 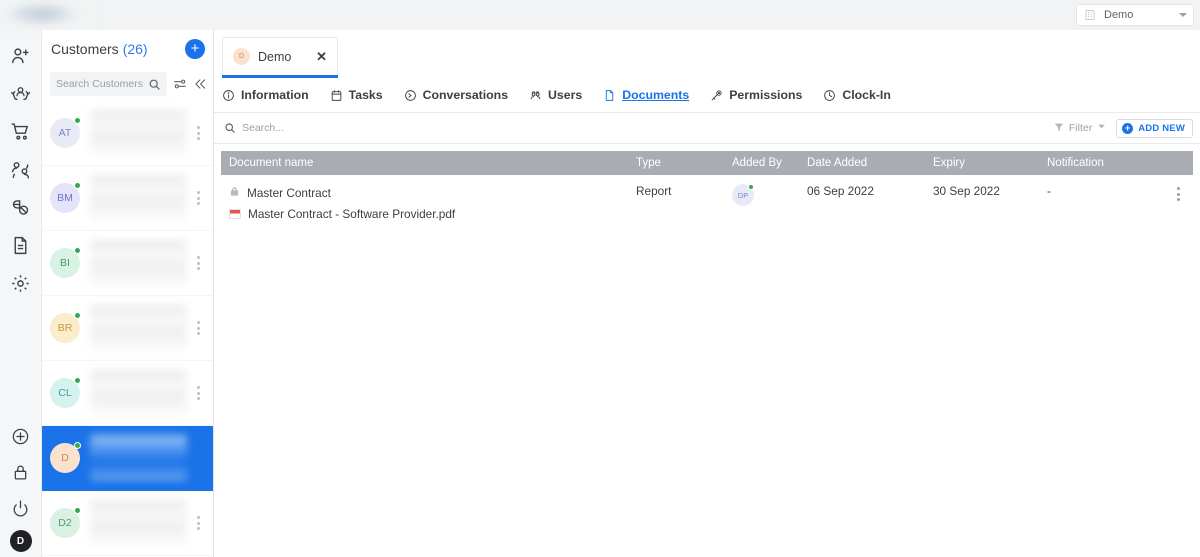 I want to click on power-icon, so click(x=21, y=508).